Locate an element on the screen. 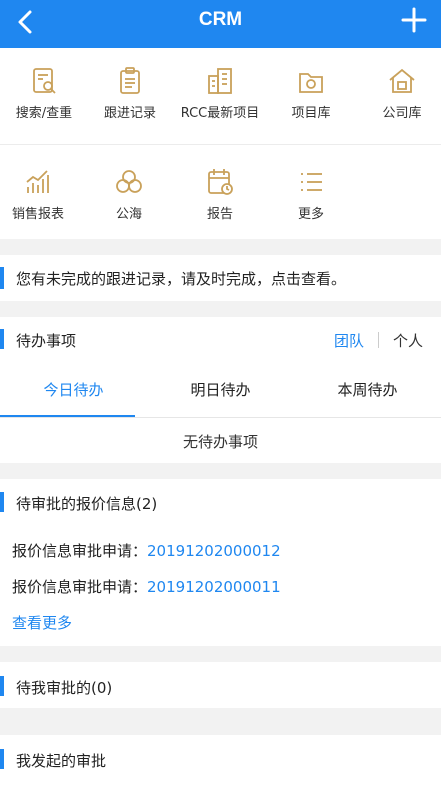 Image resolution: width=441 pixels, height=791 pixels. house-icon is located at coordinates (402, 80).